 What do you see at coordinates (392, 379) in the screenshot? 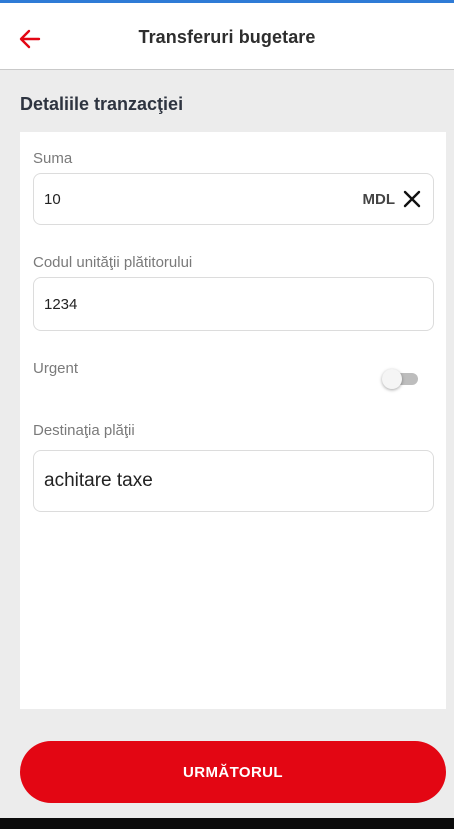
I see `toggle-knob` at bounding box center [392, 379].